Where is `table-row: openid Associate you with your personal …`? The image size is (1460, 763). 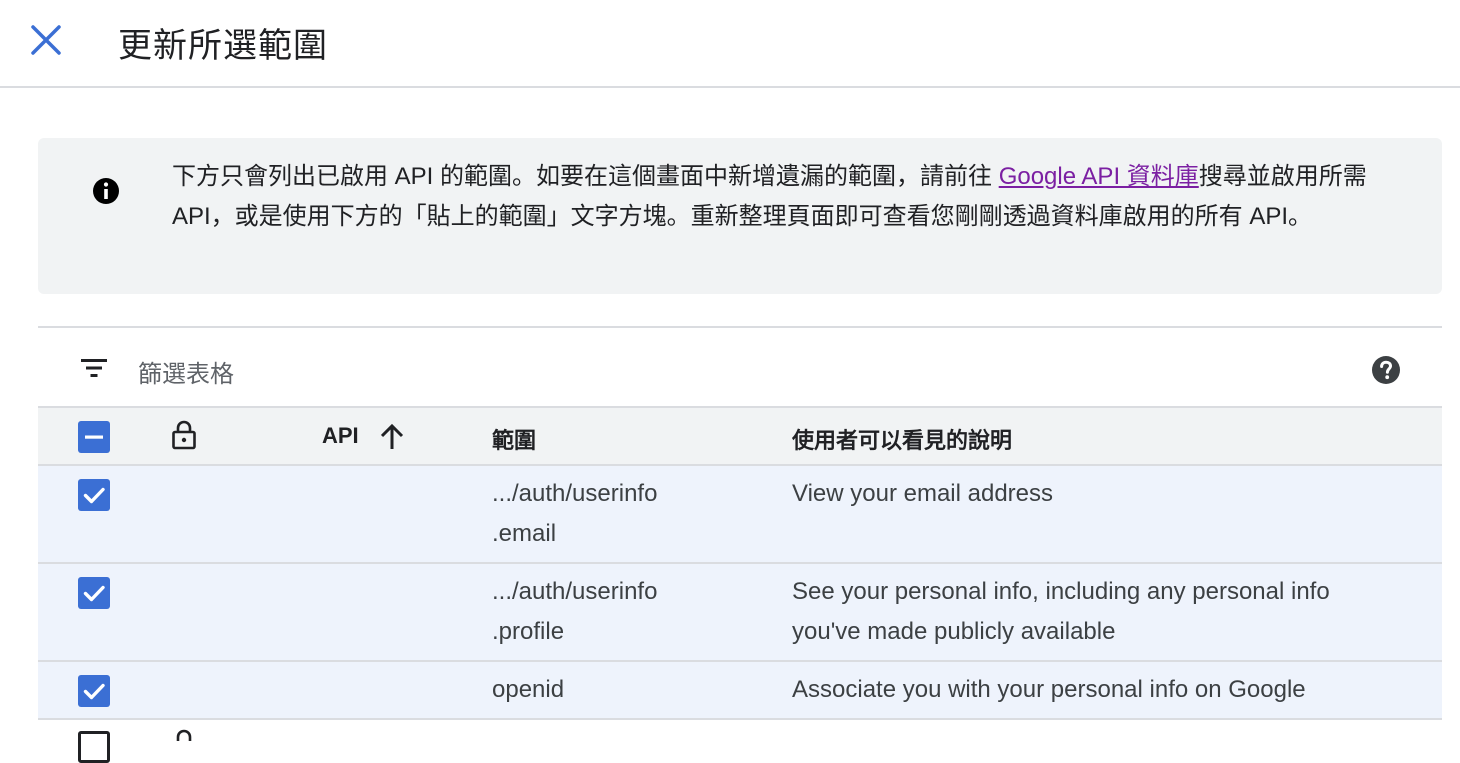 table-row: openid Associate you with your personal … is located at coordinates (740, 691).